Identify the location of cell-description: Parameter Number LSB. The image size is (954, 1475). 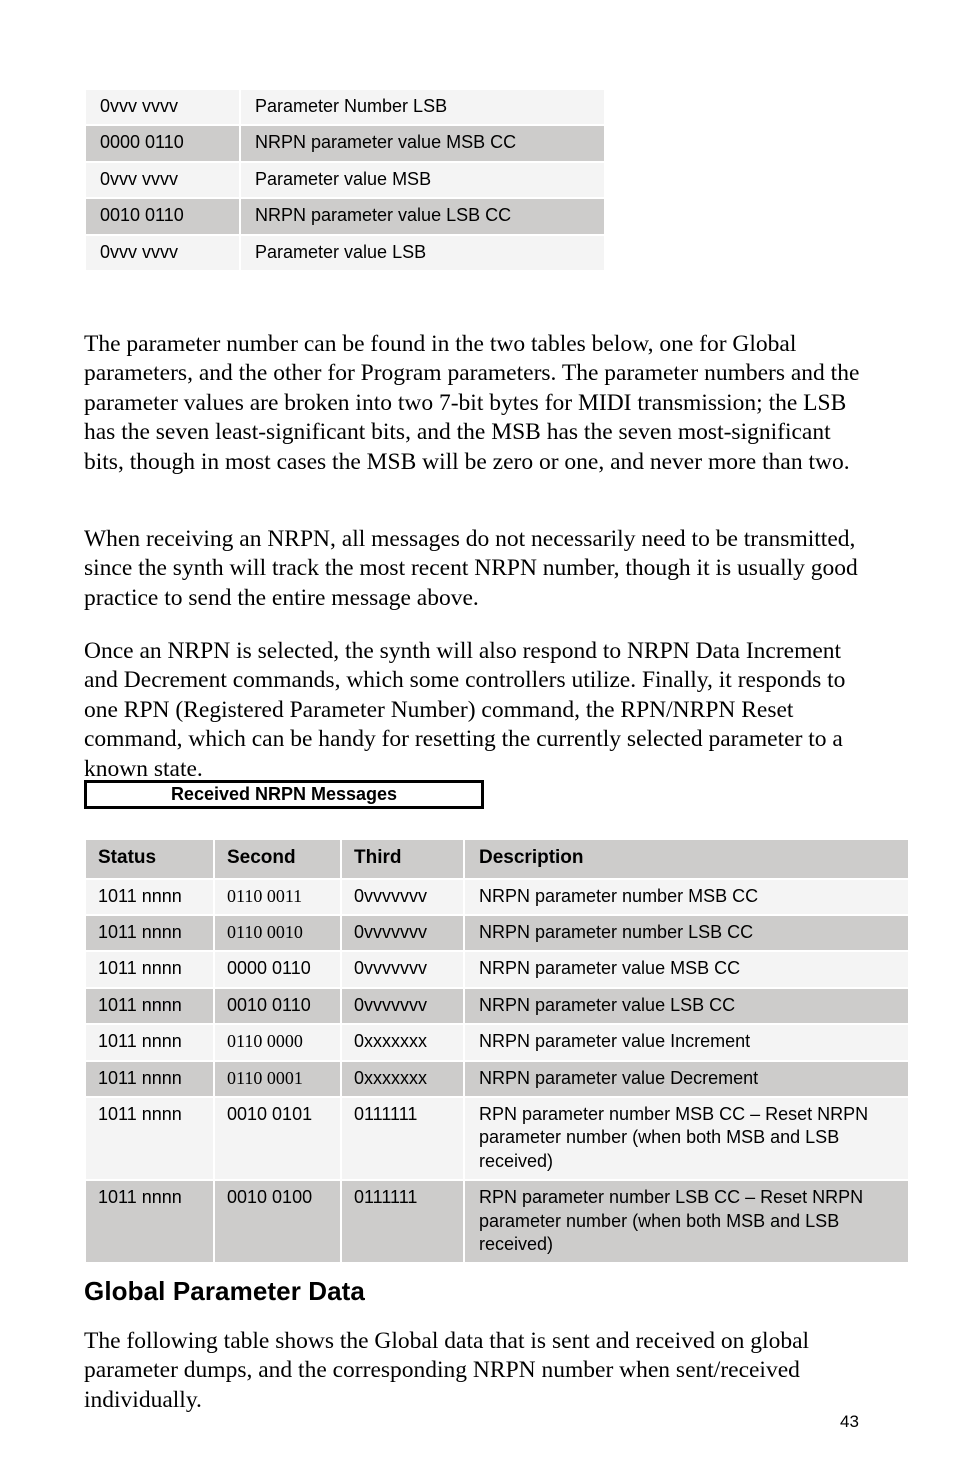
(422, 107).